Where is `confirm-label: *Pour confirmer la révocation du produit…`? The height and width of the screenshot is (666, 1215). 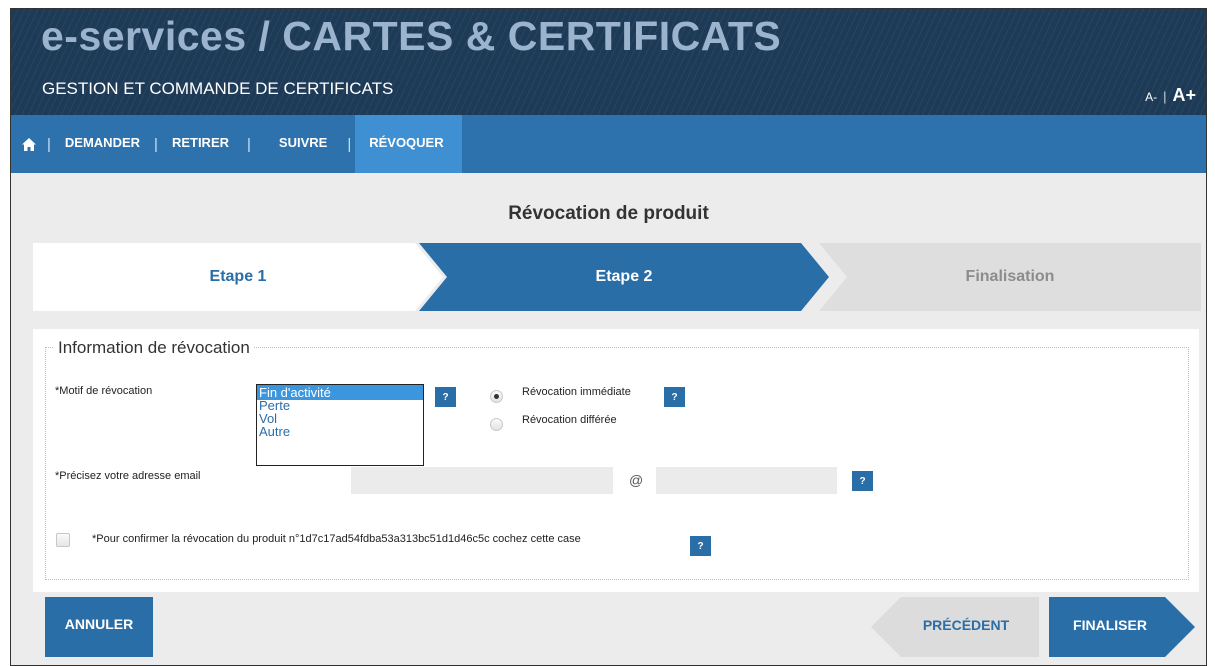
confirm-label: *Pour confirmer la révocation du produit… is located at coordinates (336, 539).